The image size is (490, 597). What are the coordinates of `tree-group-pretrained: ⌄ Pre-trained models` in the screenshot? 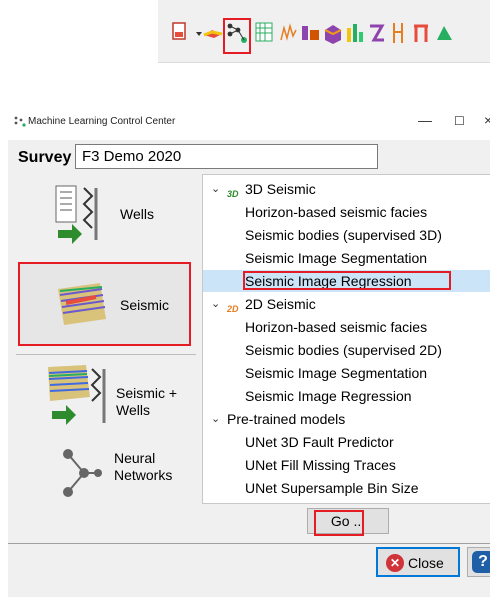 It's located at (346, 419).